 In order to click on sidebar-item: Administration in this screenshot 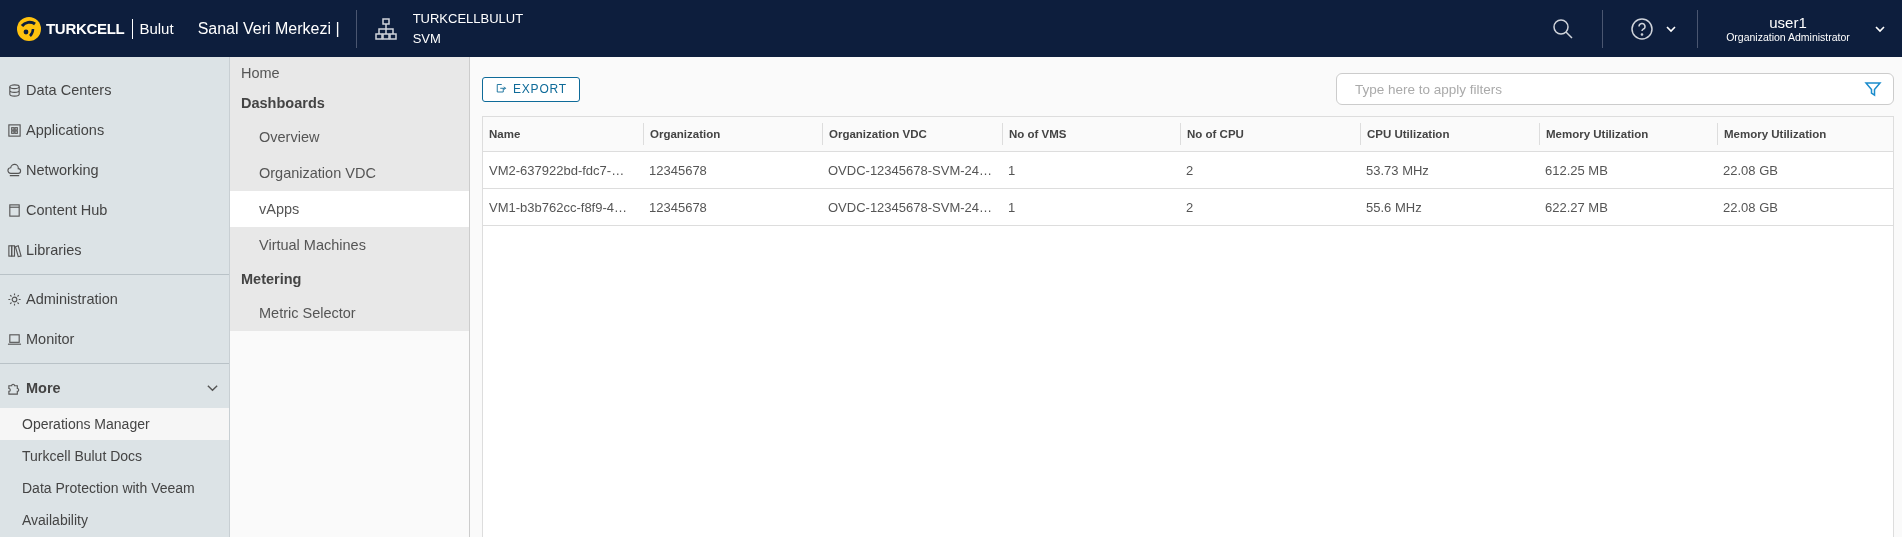, I will do `click(114, 299)`.